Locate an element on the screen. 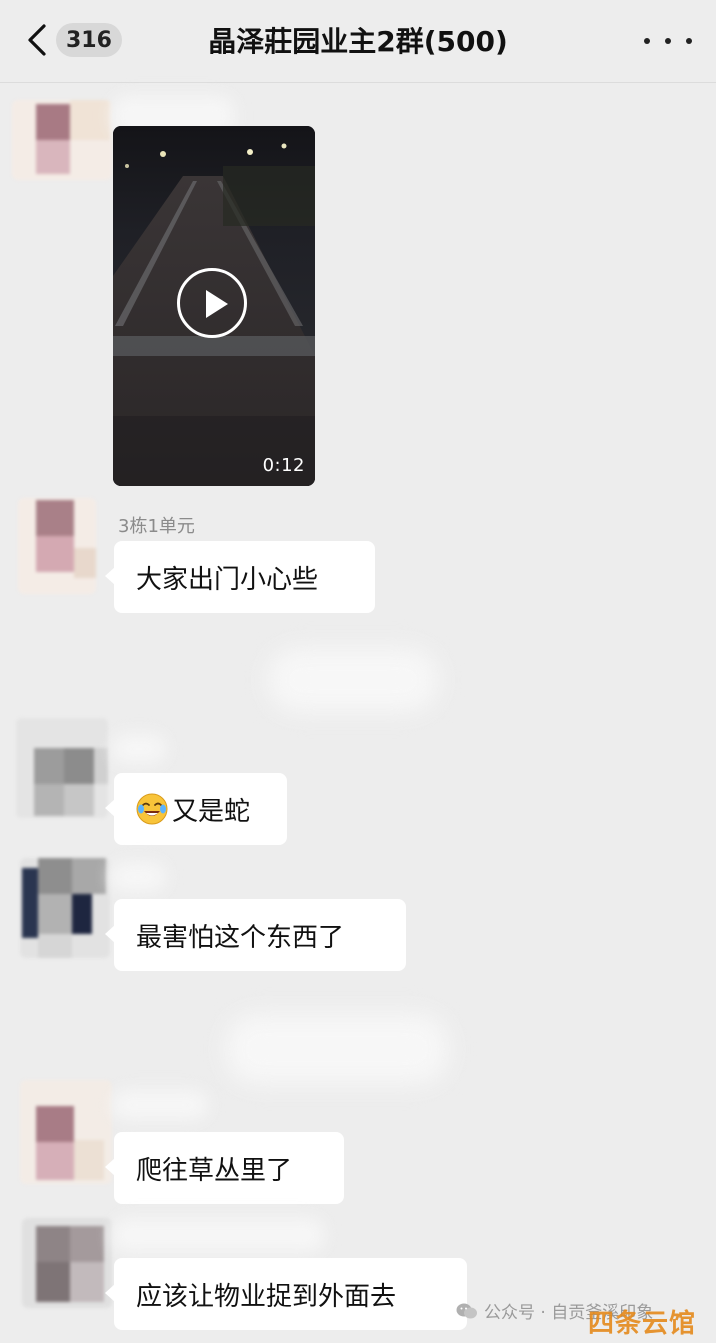 The image size is (716, 1343). more-options-button is located at coordinates (668, 41).